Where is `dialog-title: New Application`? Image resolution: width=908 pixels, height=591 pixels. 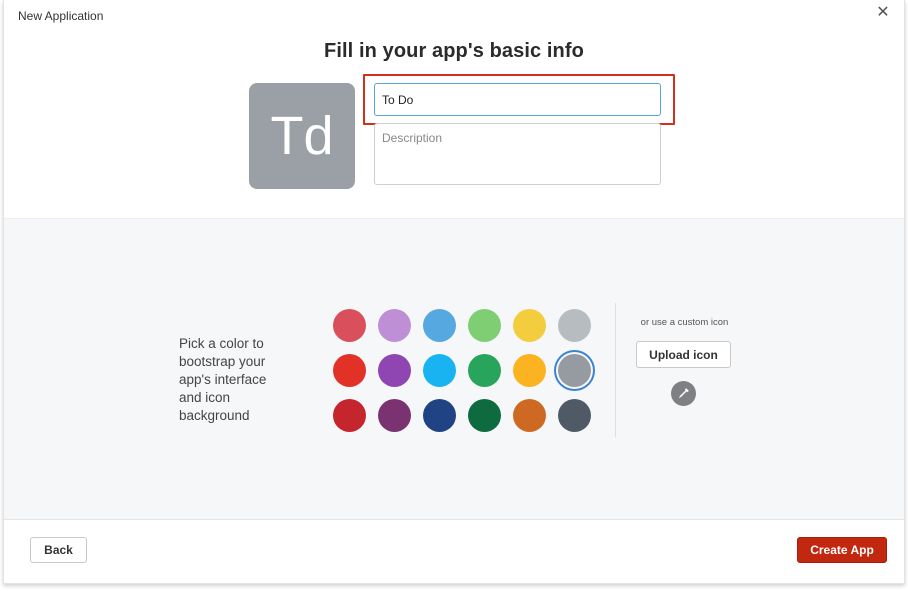
dialog-title: New Application is located at coordinates (61, 16).